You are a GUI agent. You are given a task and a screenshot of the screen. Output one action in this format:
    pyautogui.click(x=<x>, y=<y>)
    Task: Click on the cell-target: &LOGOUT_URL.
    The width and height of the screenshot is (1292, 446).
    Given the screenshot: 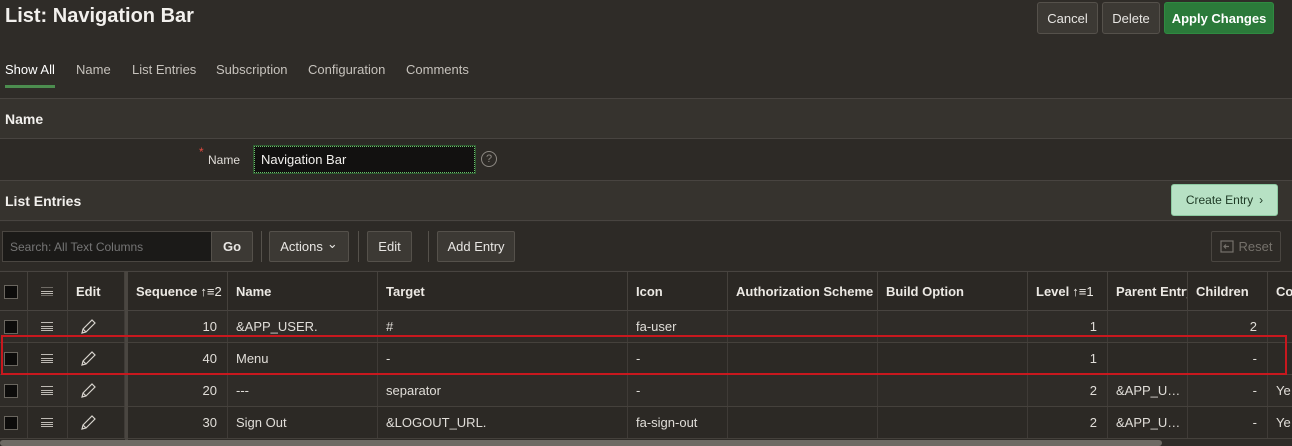 What is the action you would take?
    pyautogui.click(x=503, y=422)
    